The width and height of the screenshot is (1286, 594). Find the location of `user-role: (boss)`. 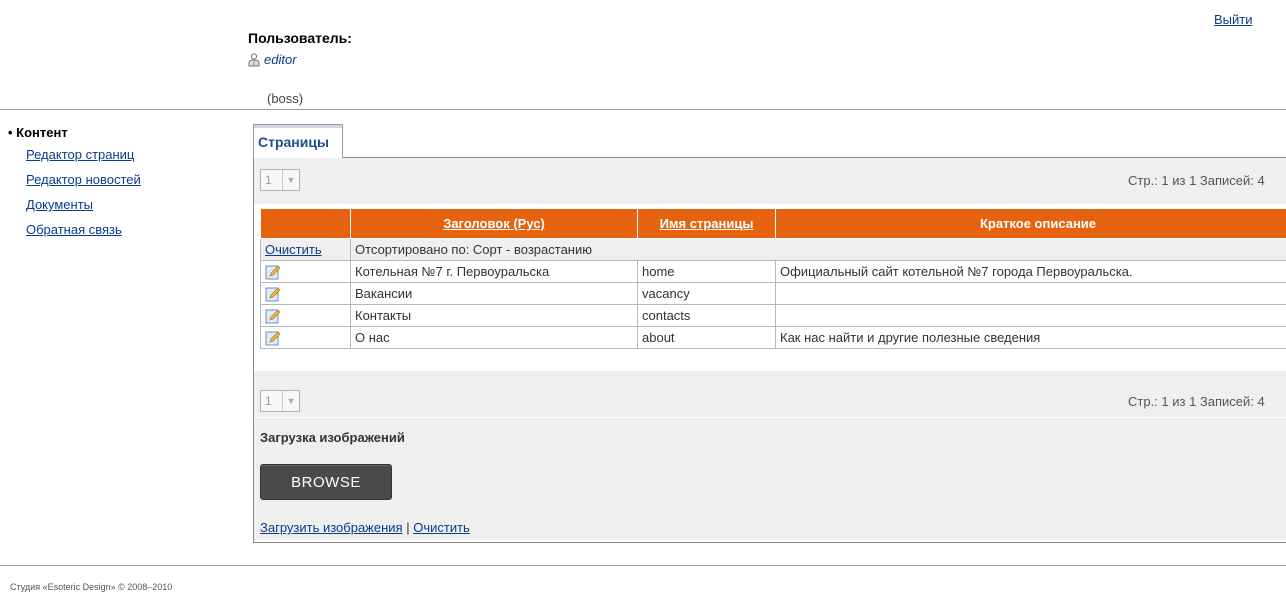

user-role: (boss) is located at coordinates (285, 98).